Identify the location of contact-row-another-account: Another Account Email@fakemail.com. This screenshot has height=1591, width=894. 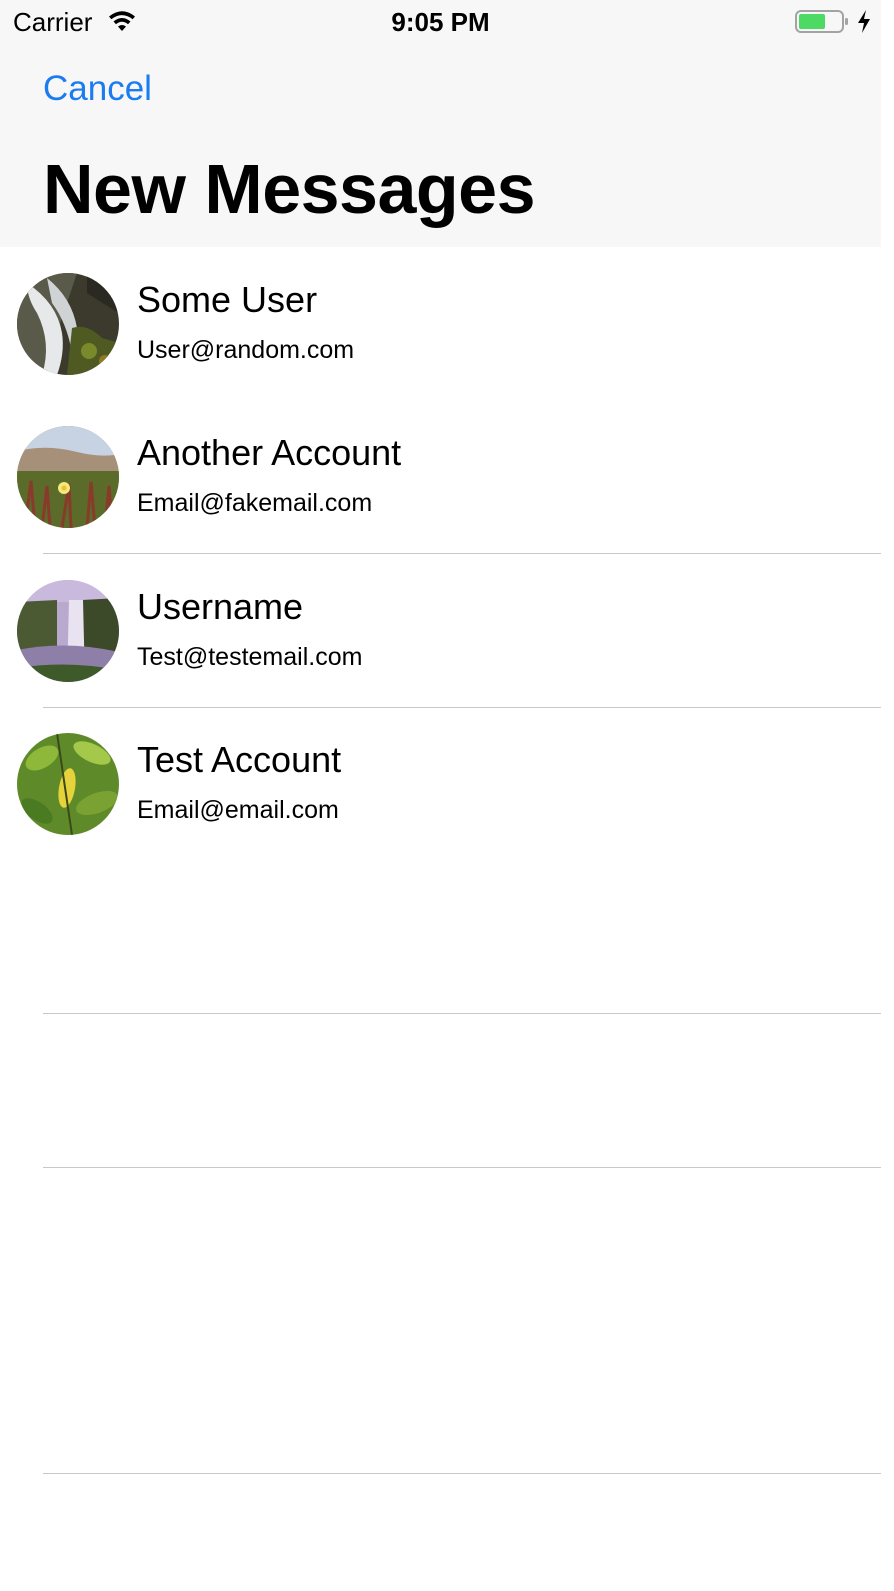
(440, 476).